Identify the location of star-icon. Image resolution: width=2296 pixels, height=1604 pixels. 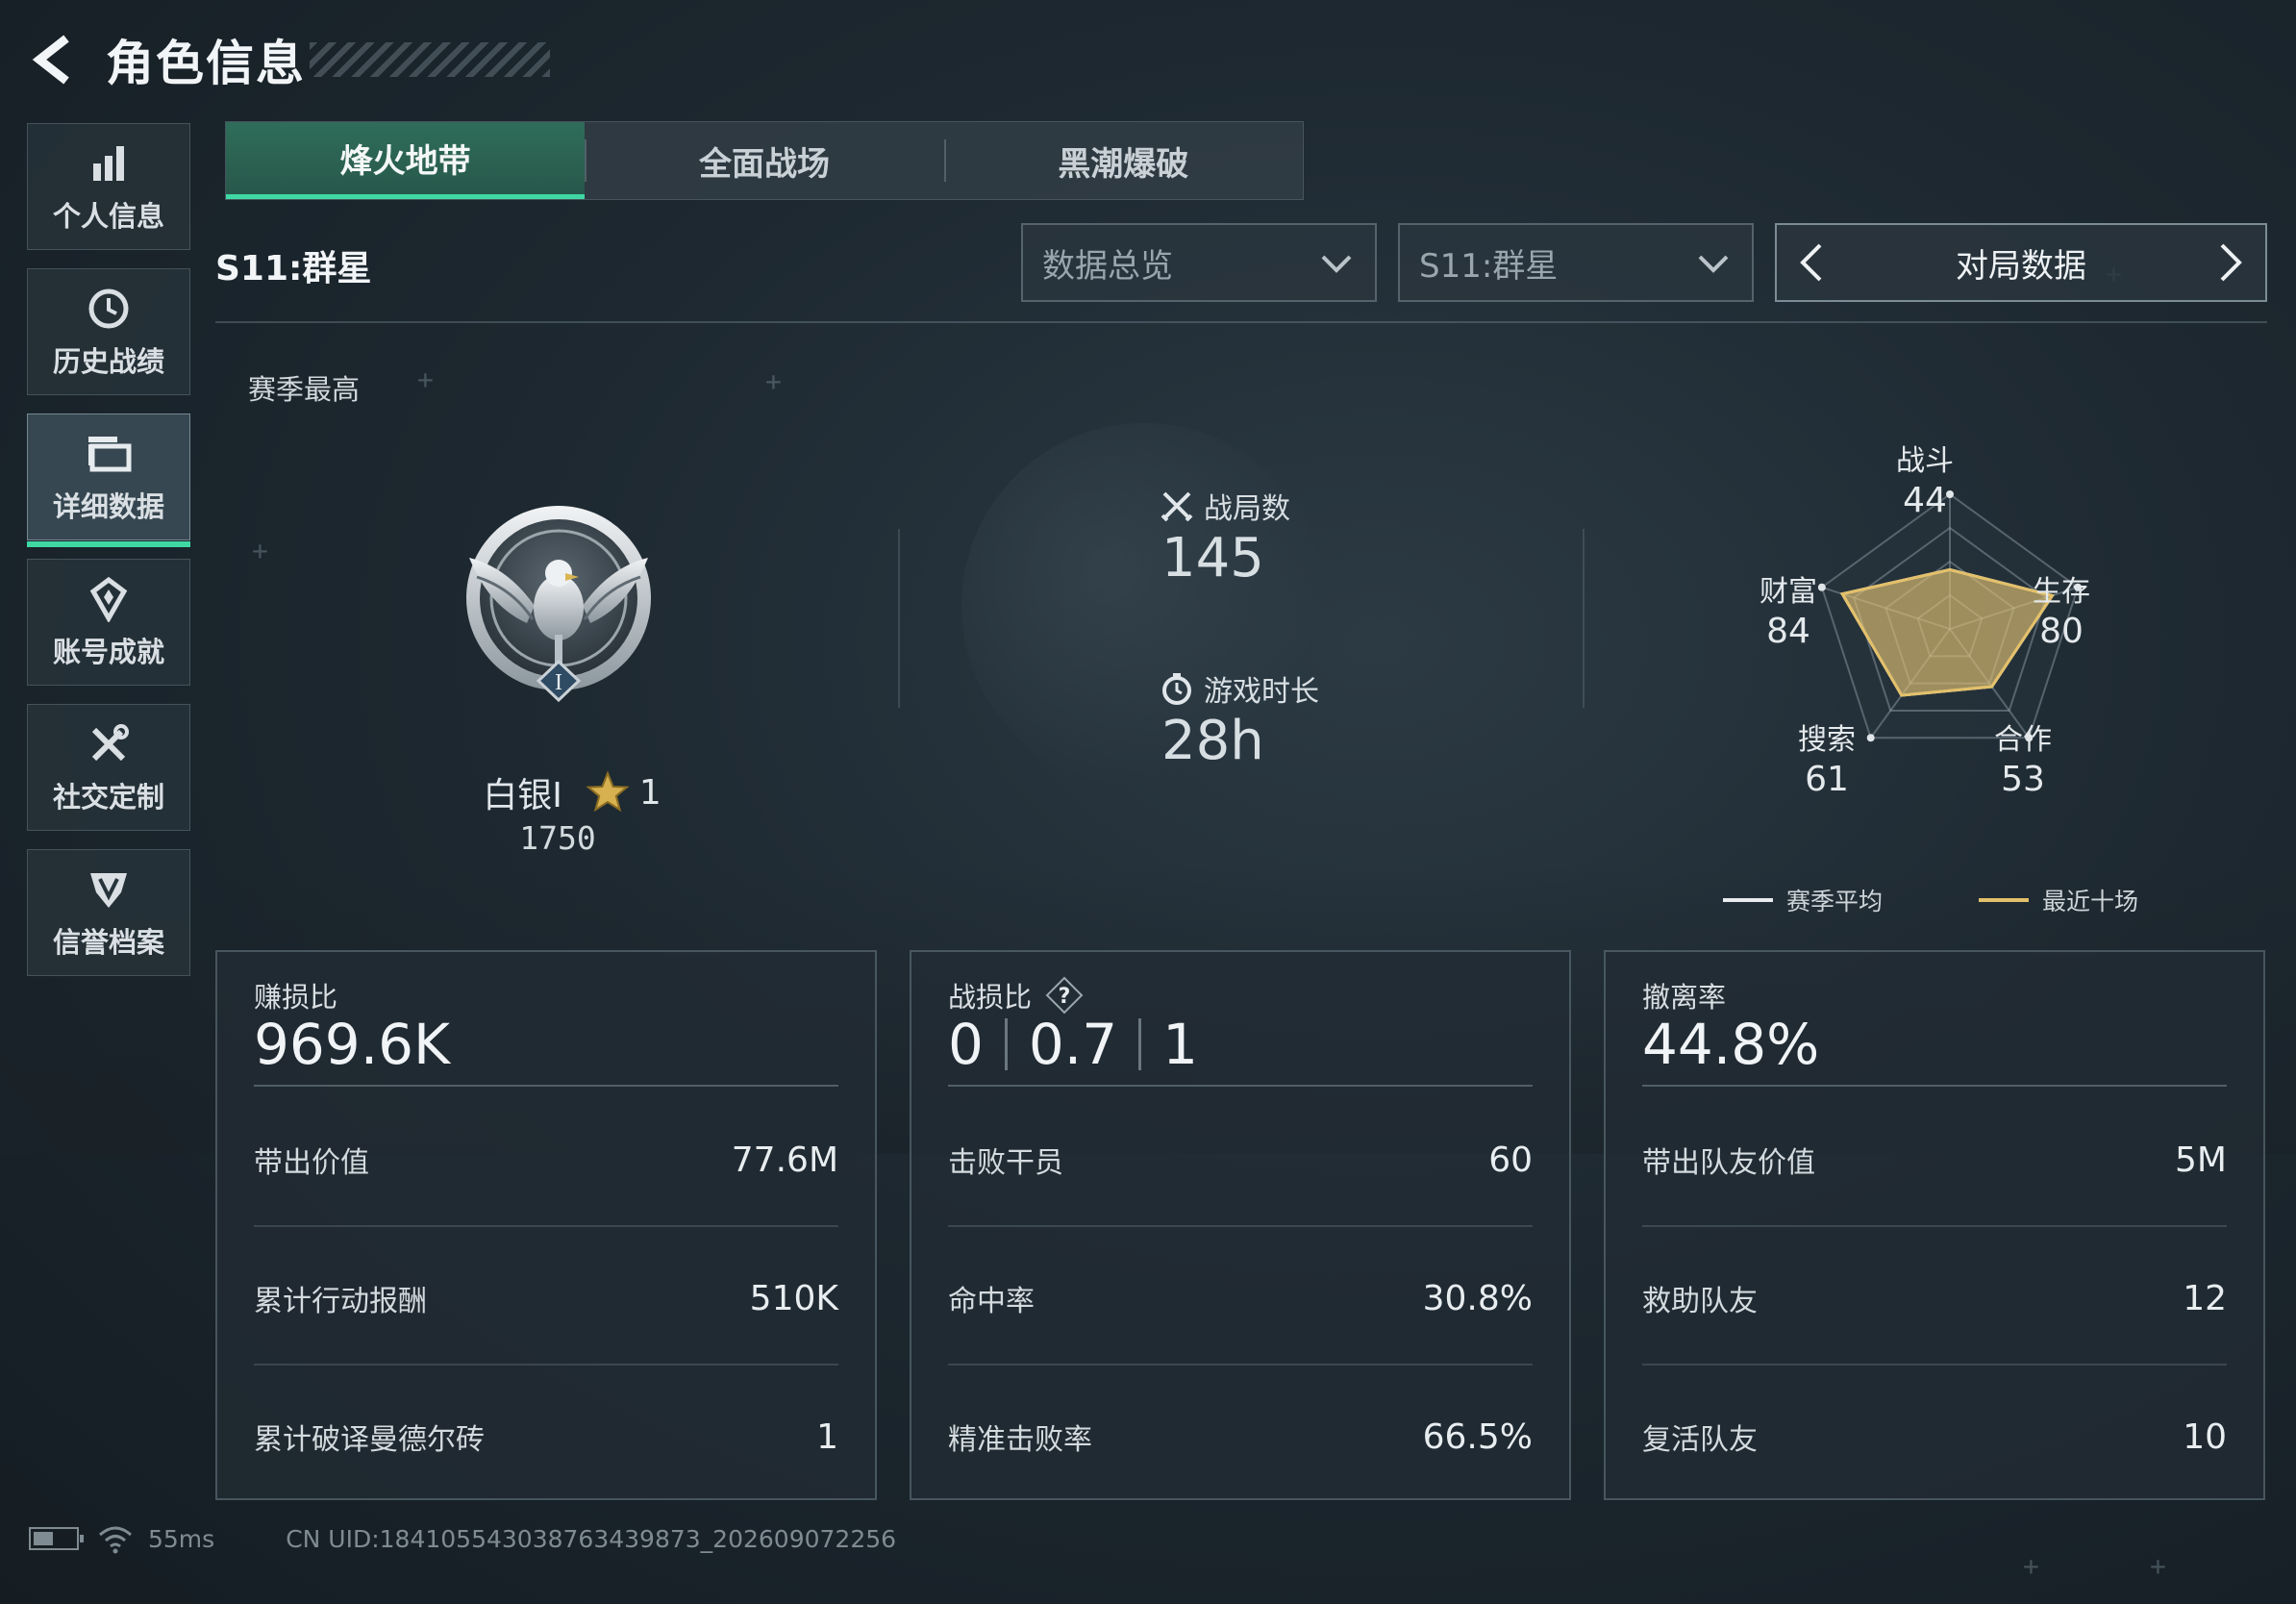
(608, 791).